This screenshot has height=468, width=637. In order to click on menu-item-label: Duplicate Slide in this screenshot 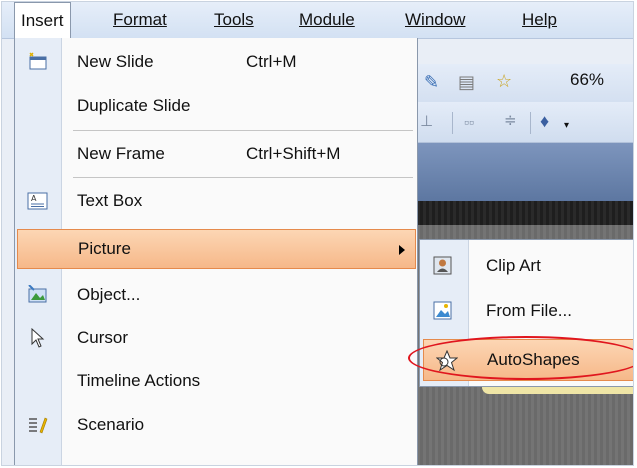, I will do `click(134, 105)`.